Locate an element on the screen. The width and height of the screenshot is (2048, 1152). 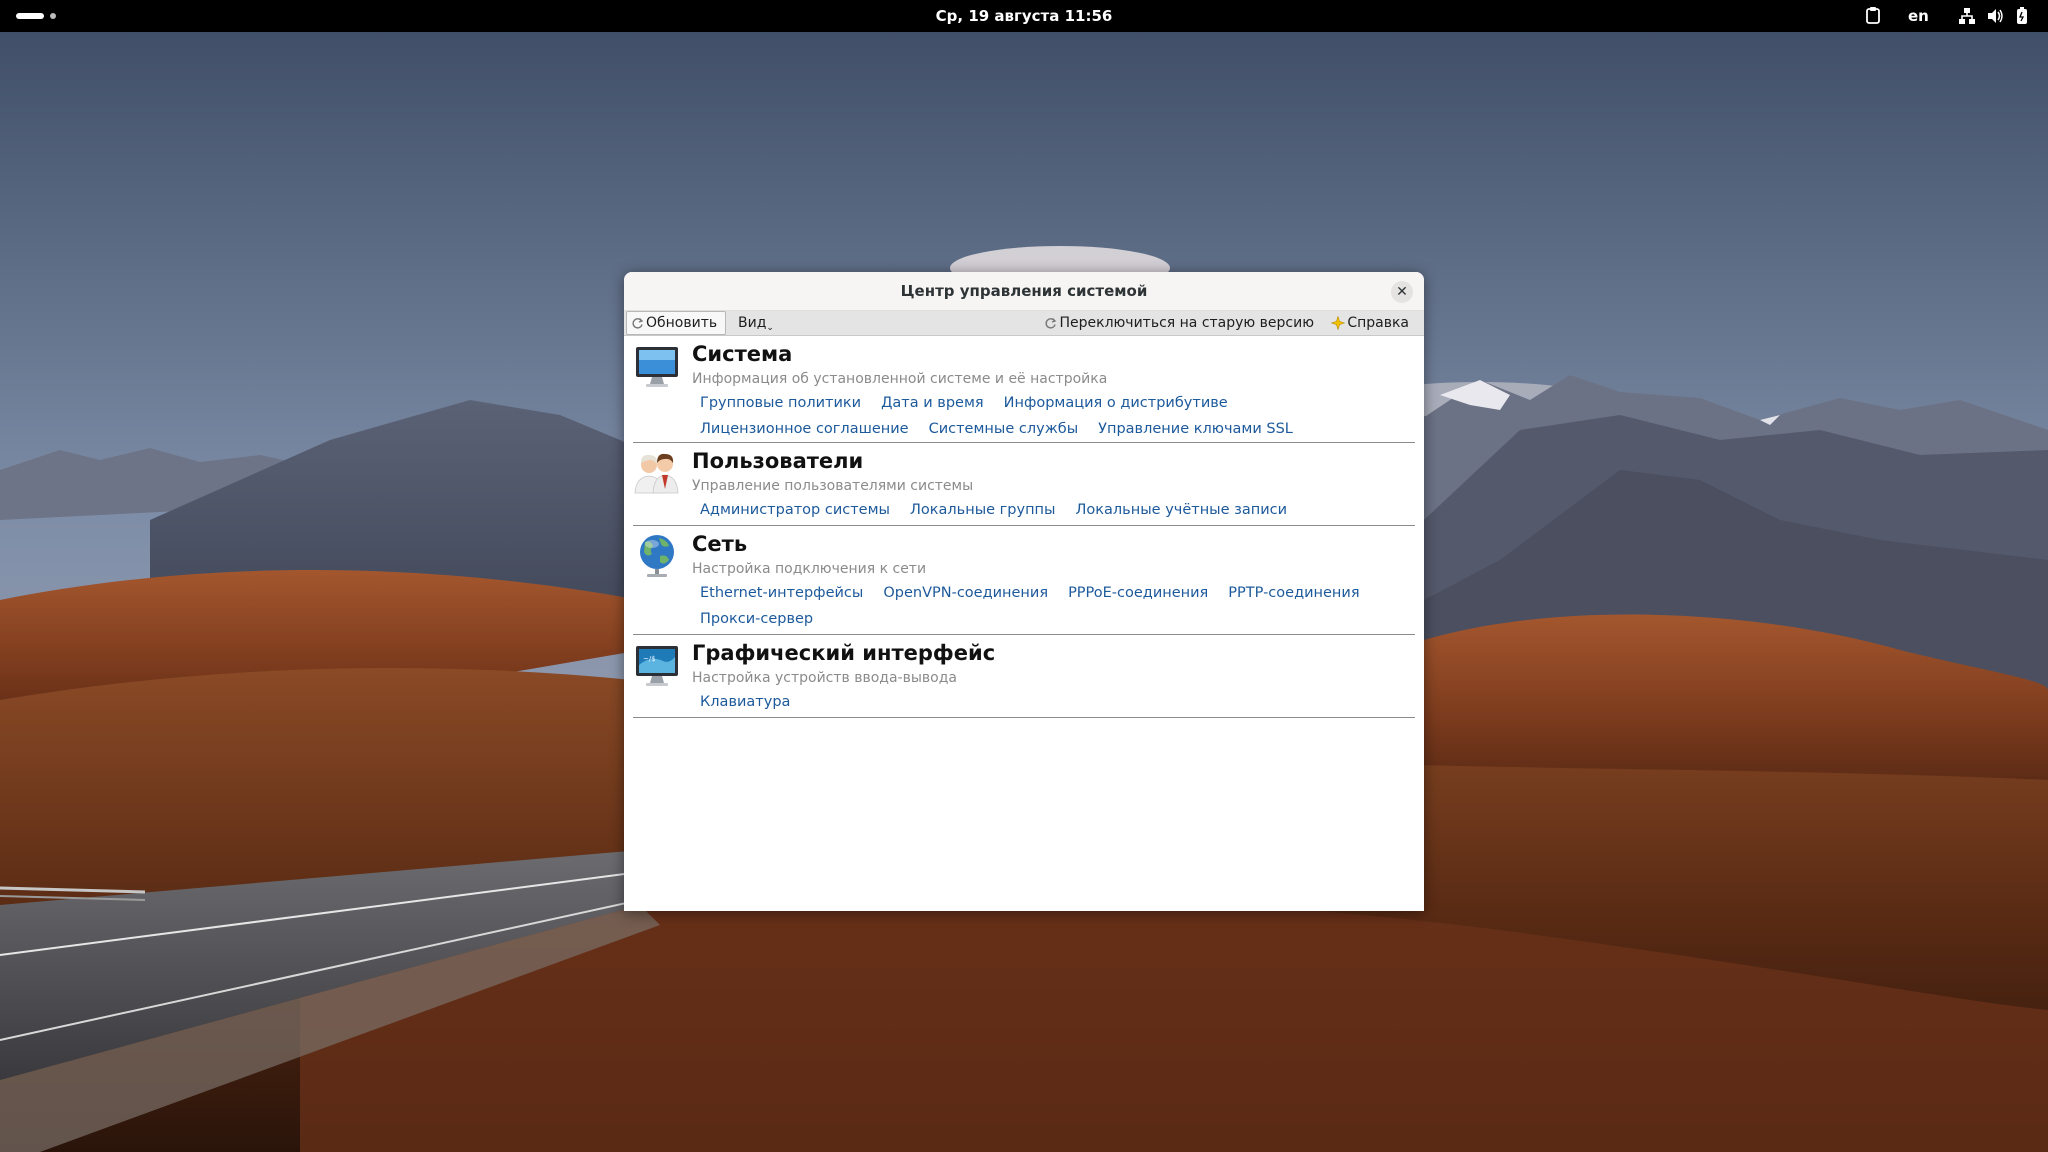
link-row: Прокси-сервер is located at coordinates (1053, 619).